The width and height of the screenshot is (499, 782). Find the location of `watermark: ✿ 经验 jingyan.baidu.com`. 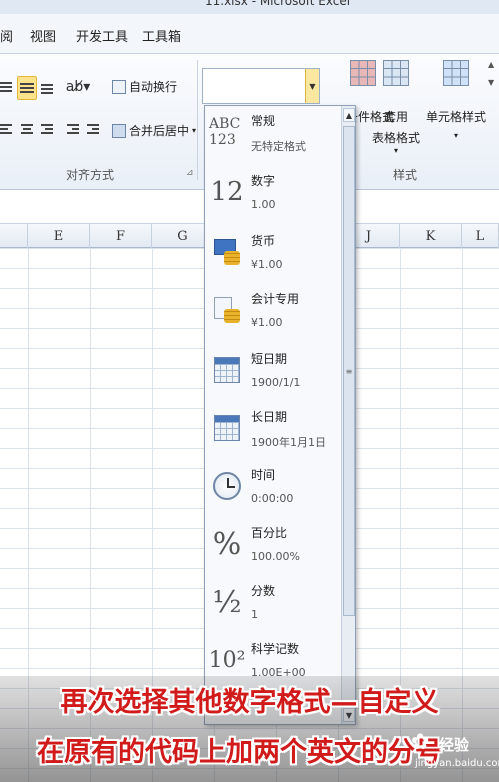

watermark: ✿ 经验 jingyan.baidu.com is located at coordinates (455, 751).